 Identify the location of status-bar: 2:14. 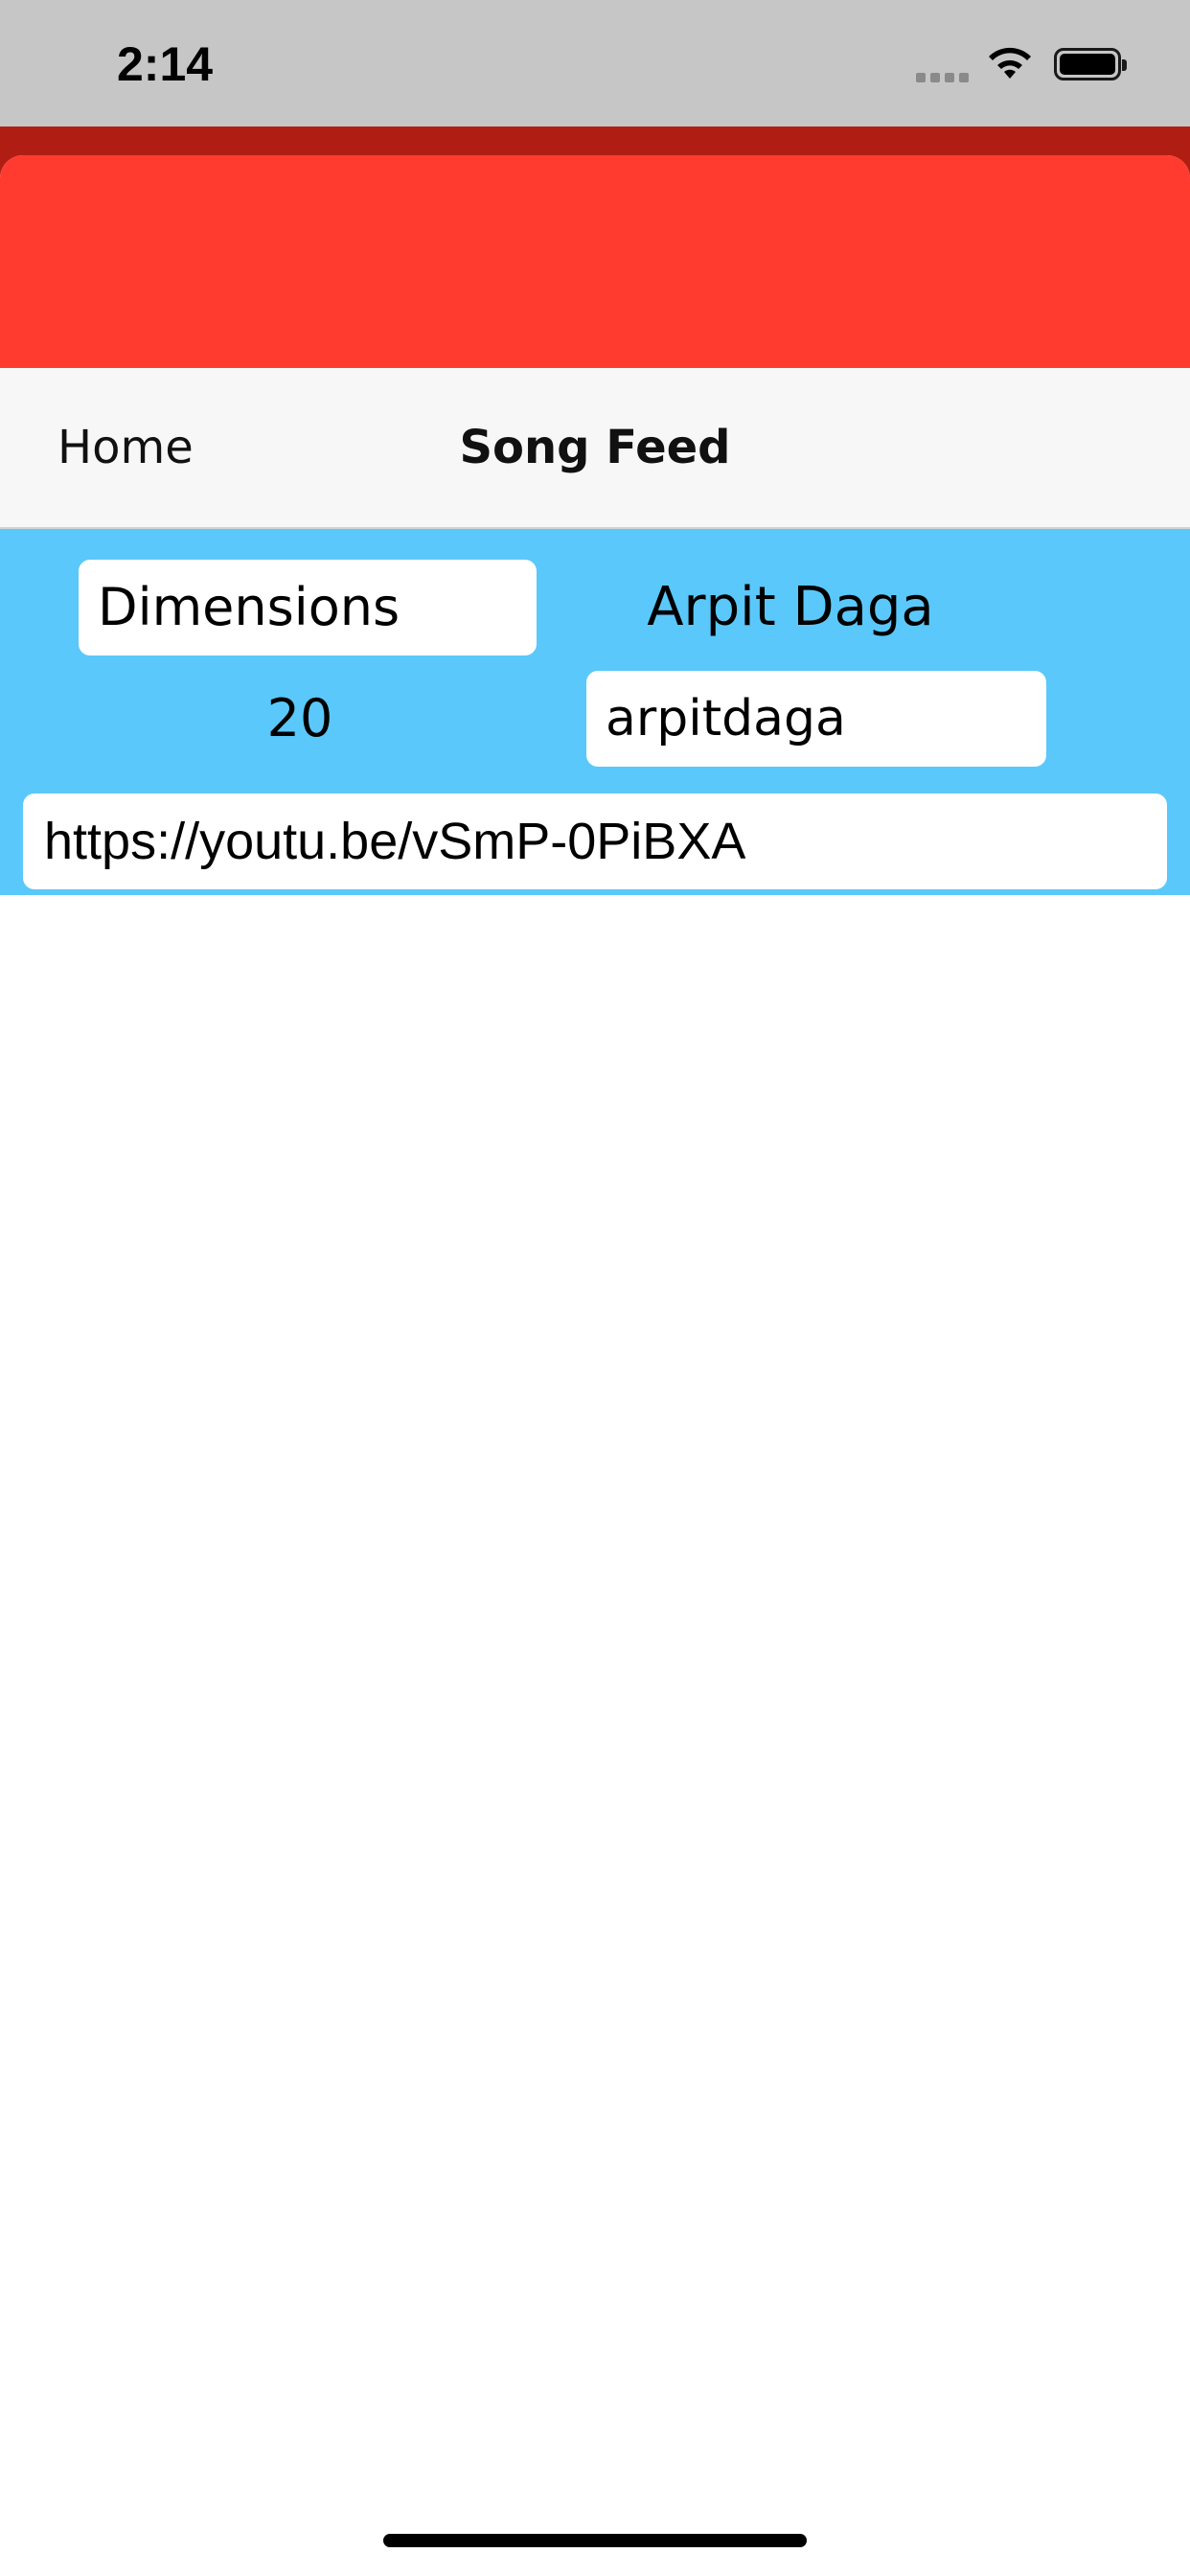
(595, 63).